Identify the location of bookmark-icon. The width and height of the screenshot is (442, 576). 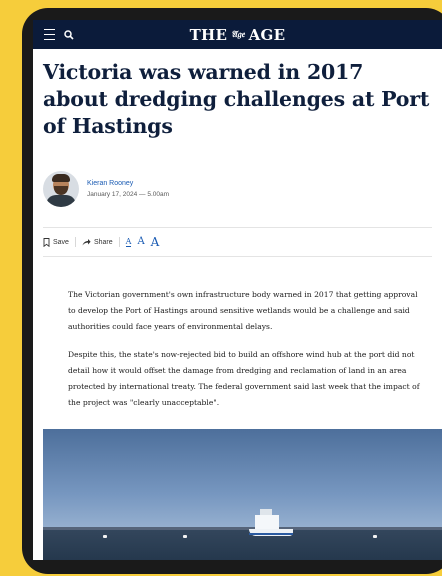
(46, 242).